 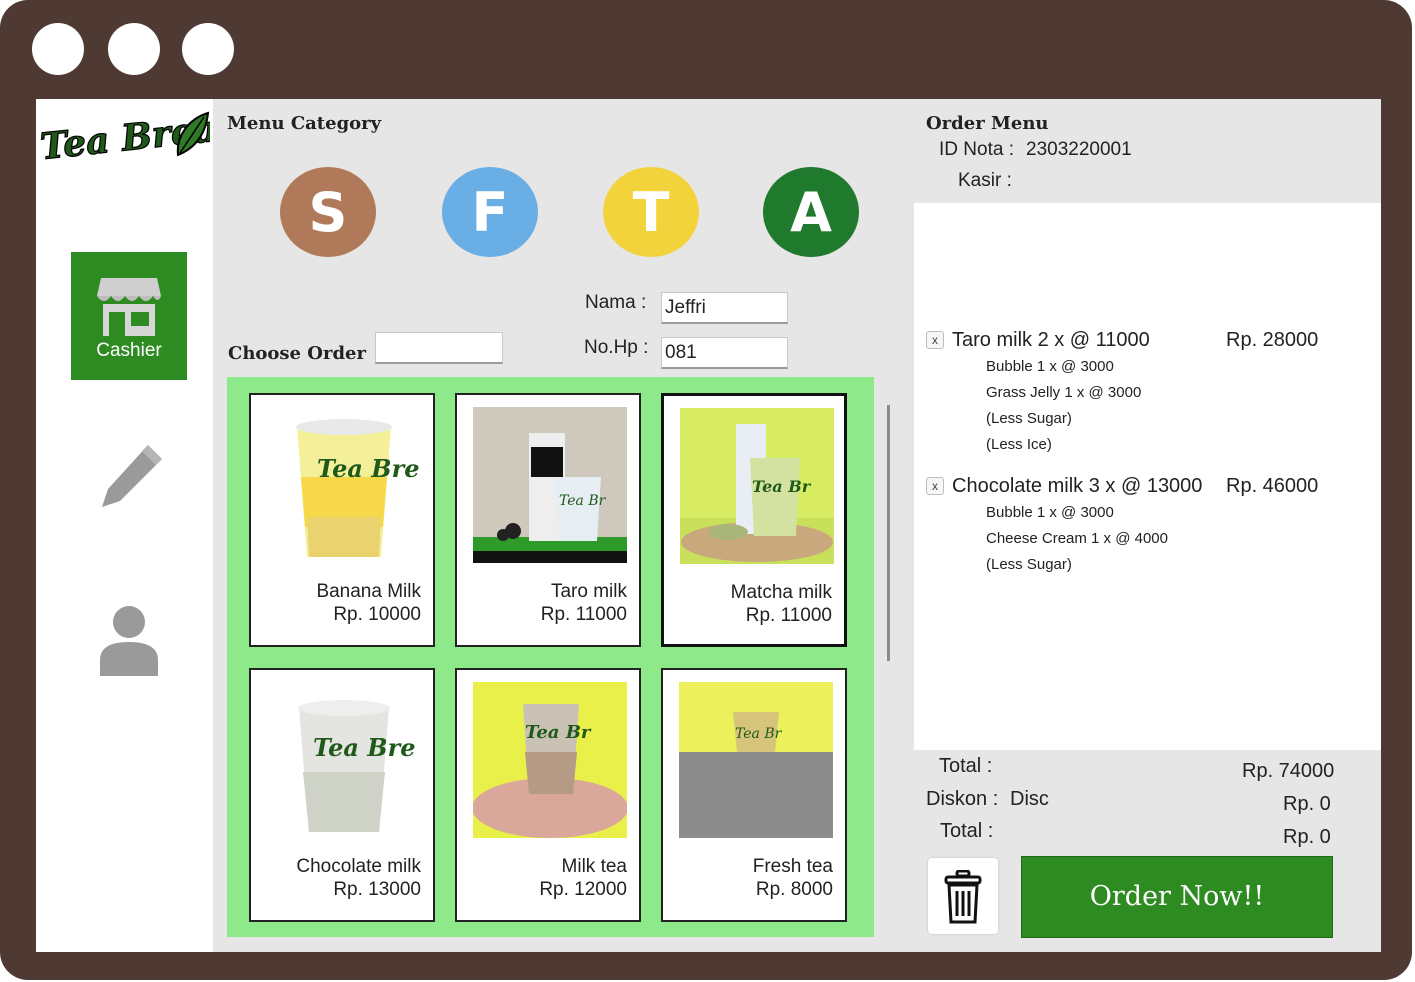 What do you see at coordinates (724, 353) in the screenshot?
I see `phone-field: 081` at bounding box center [724, 353].